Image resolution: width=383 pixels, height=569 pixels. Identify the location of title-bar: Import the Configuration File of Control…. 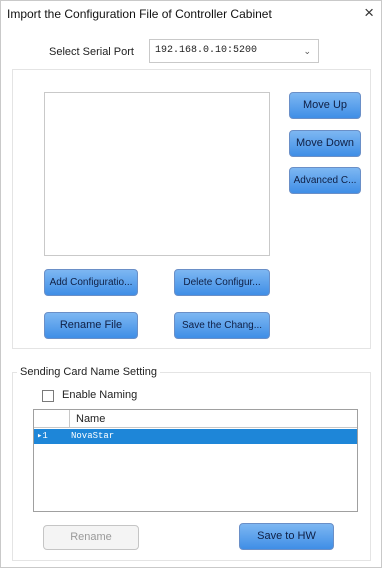
(191, 14).